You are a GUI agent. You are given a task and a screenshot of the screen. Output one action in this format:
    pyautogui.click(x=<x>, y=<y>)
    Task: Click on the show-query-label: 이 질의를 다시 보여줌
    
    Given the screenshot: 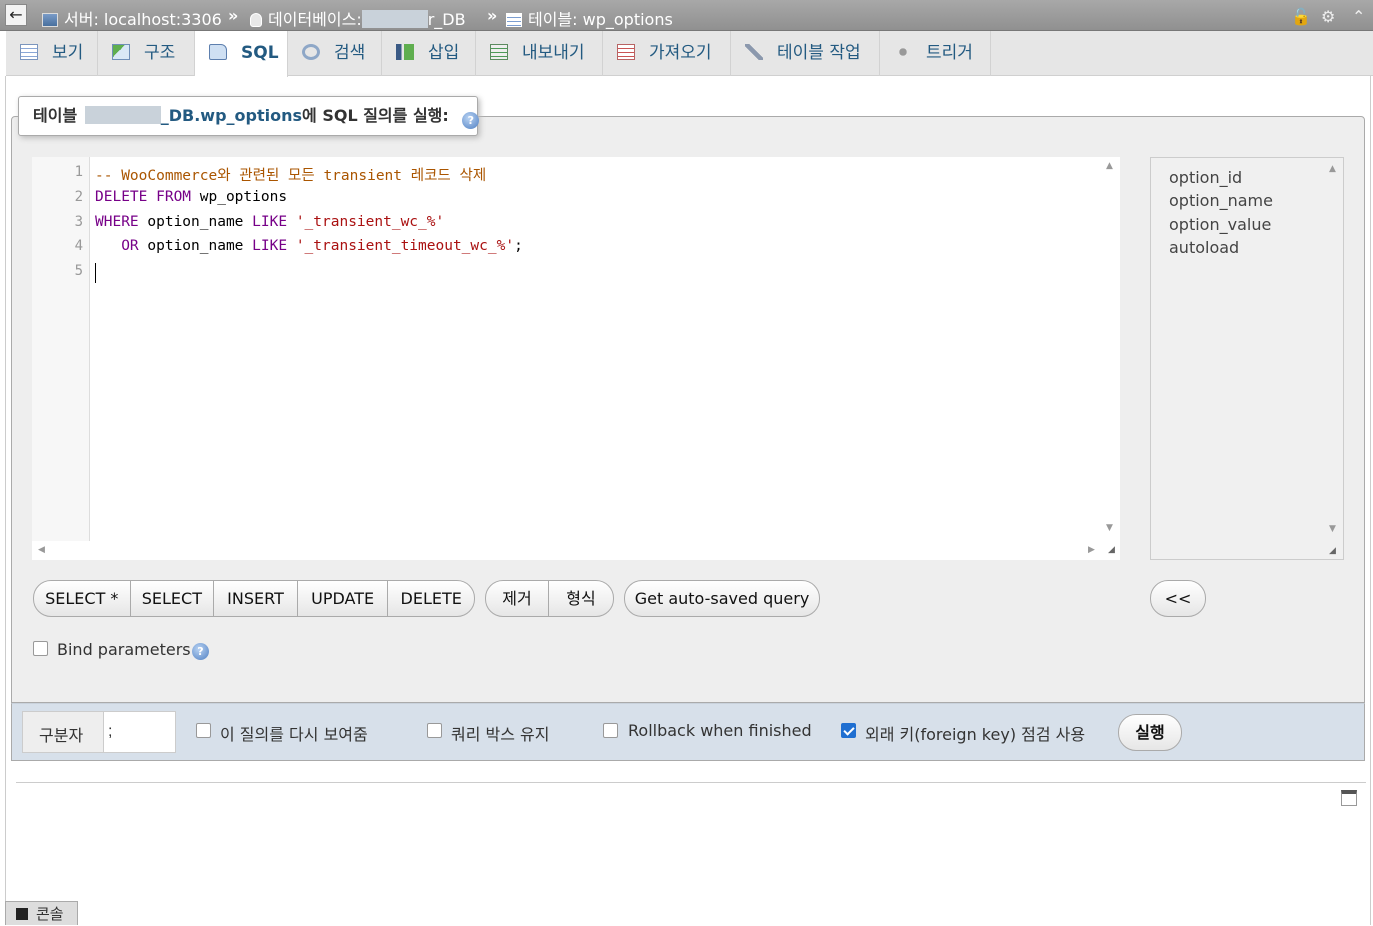 What is the action you would take?
    pyautogui.click(x=294, y=733)
    